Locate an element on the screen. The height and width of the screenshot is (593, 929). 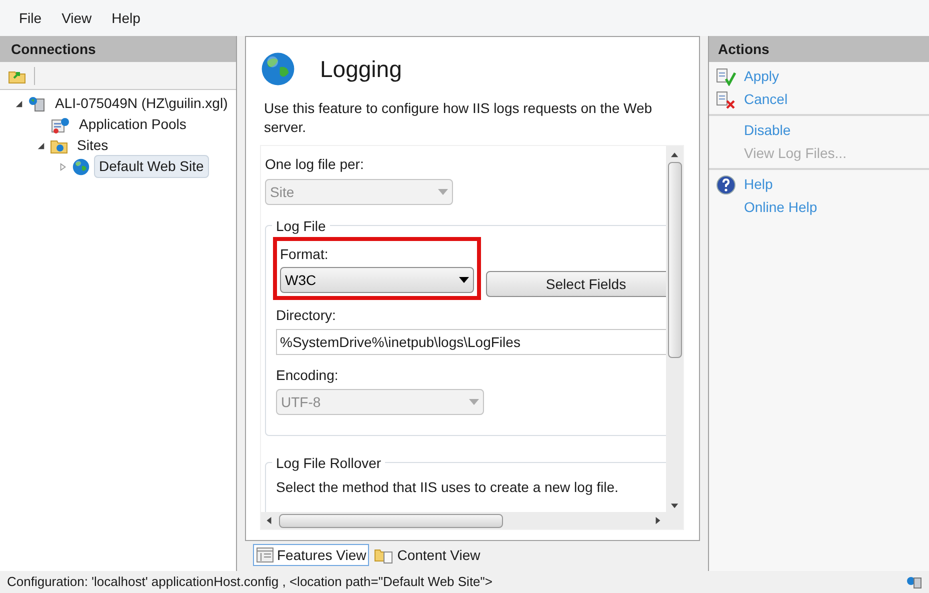
scroll-right-icon is located at coordinates (658, 520).